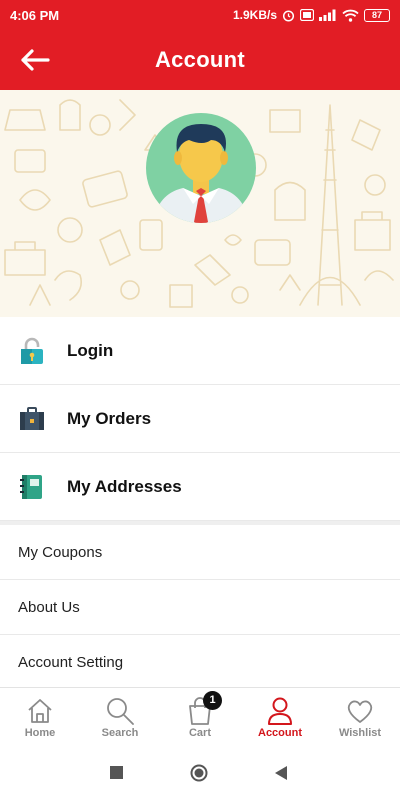  I want to click on address-book-icon, so click(31, 486).